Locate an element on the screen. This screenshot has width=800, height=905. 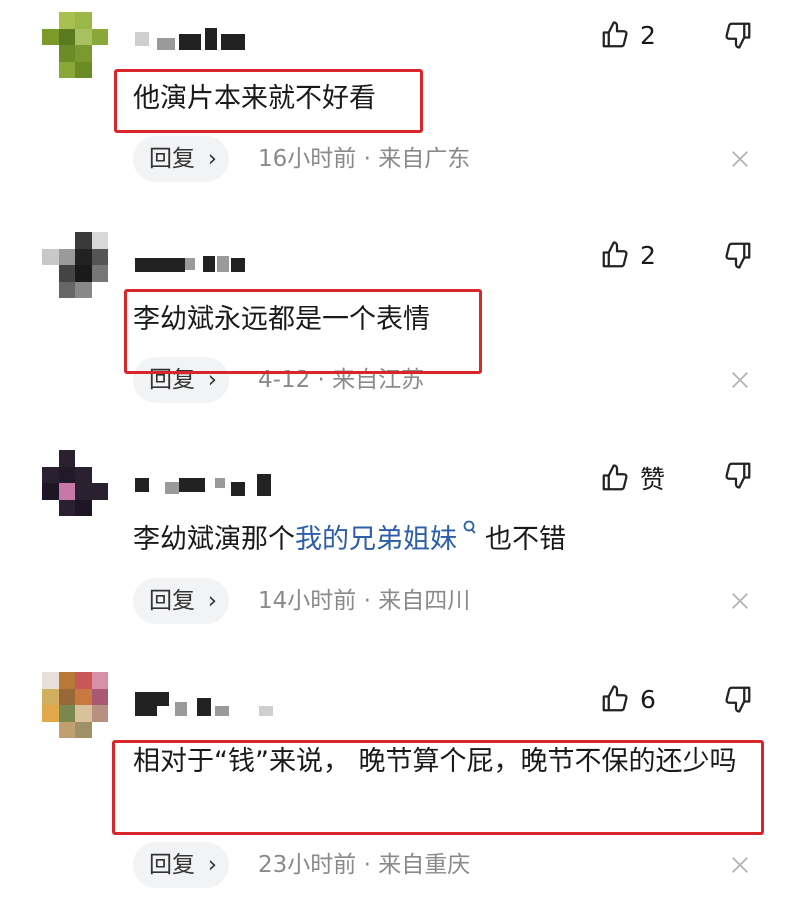
search-icon is located at coordinates (469, 527).